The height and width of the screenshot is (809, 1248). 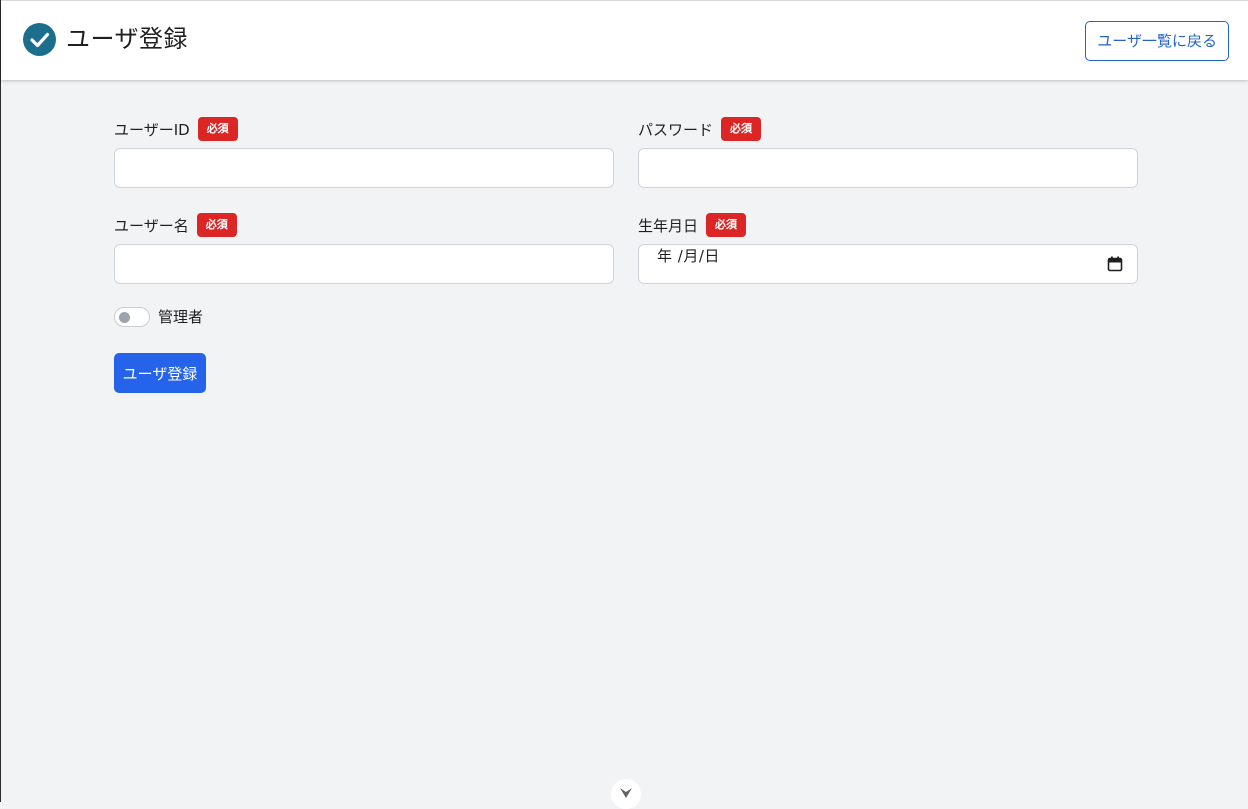 What do you see at coordinates (1115, 264) in the screenshot?
I see `calendar-icon` at bounding box center [1115, 264].